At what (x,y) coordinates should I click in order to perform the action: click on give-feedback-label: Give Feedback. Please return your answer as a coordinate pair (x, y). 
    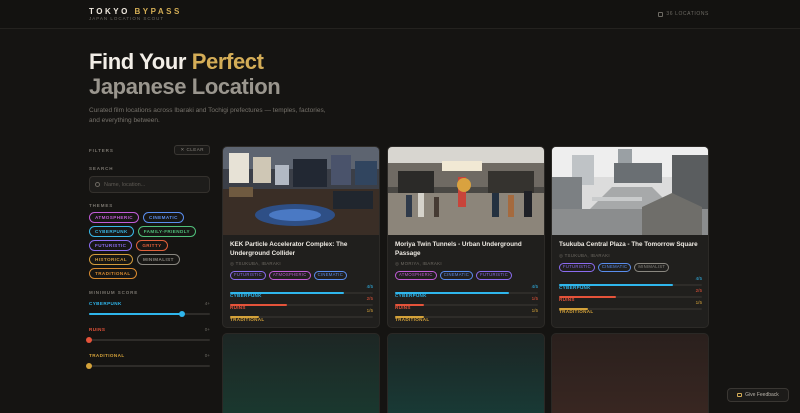
    Looking at the image, I should click on (762, 395).